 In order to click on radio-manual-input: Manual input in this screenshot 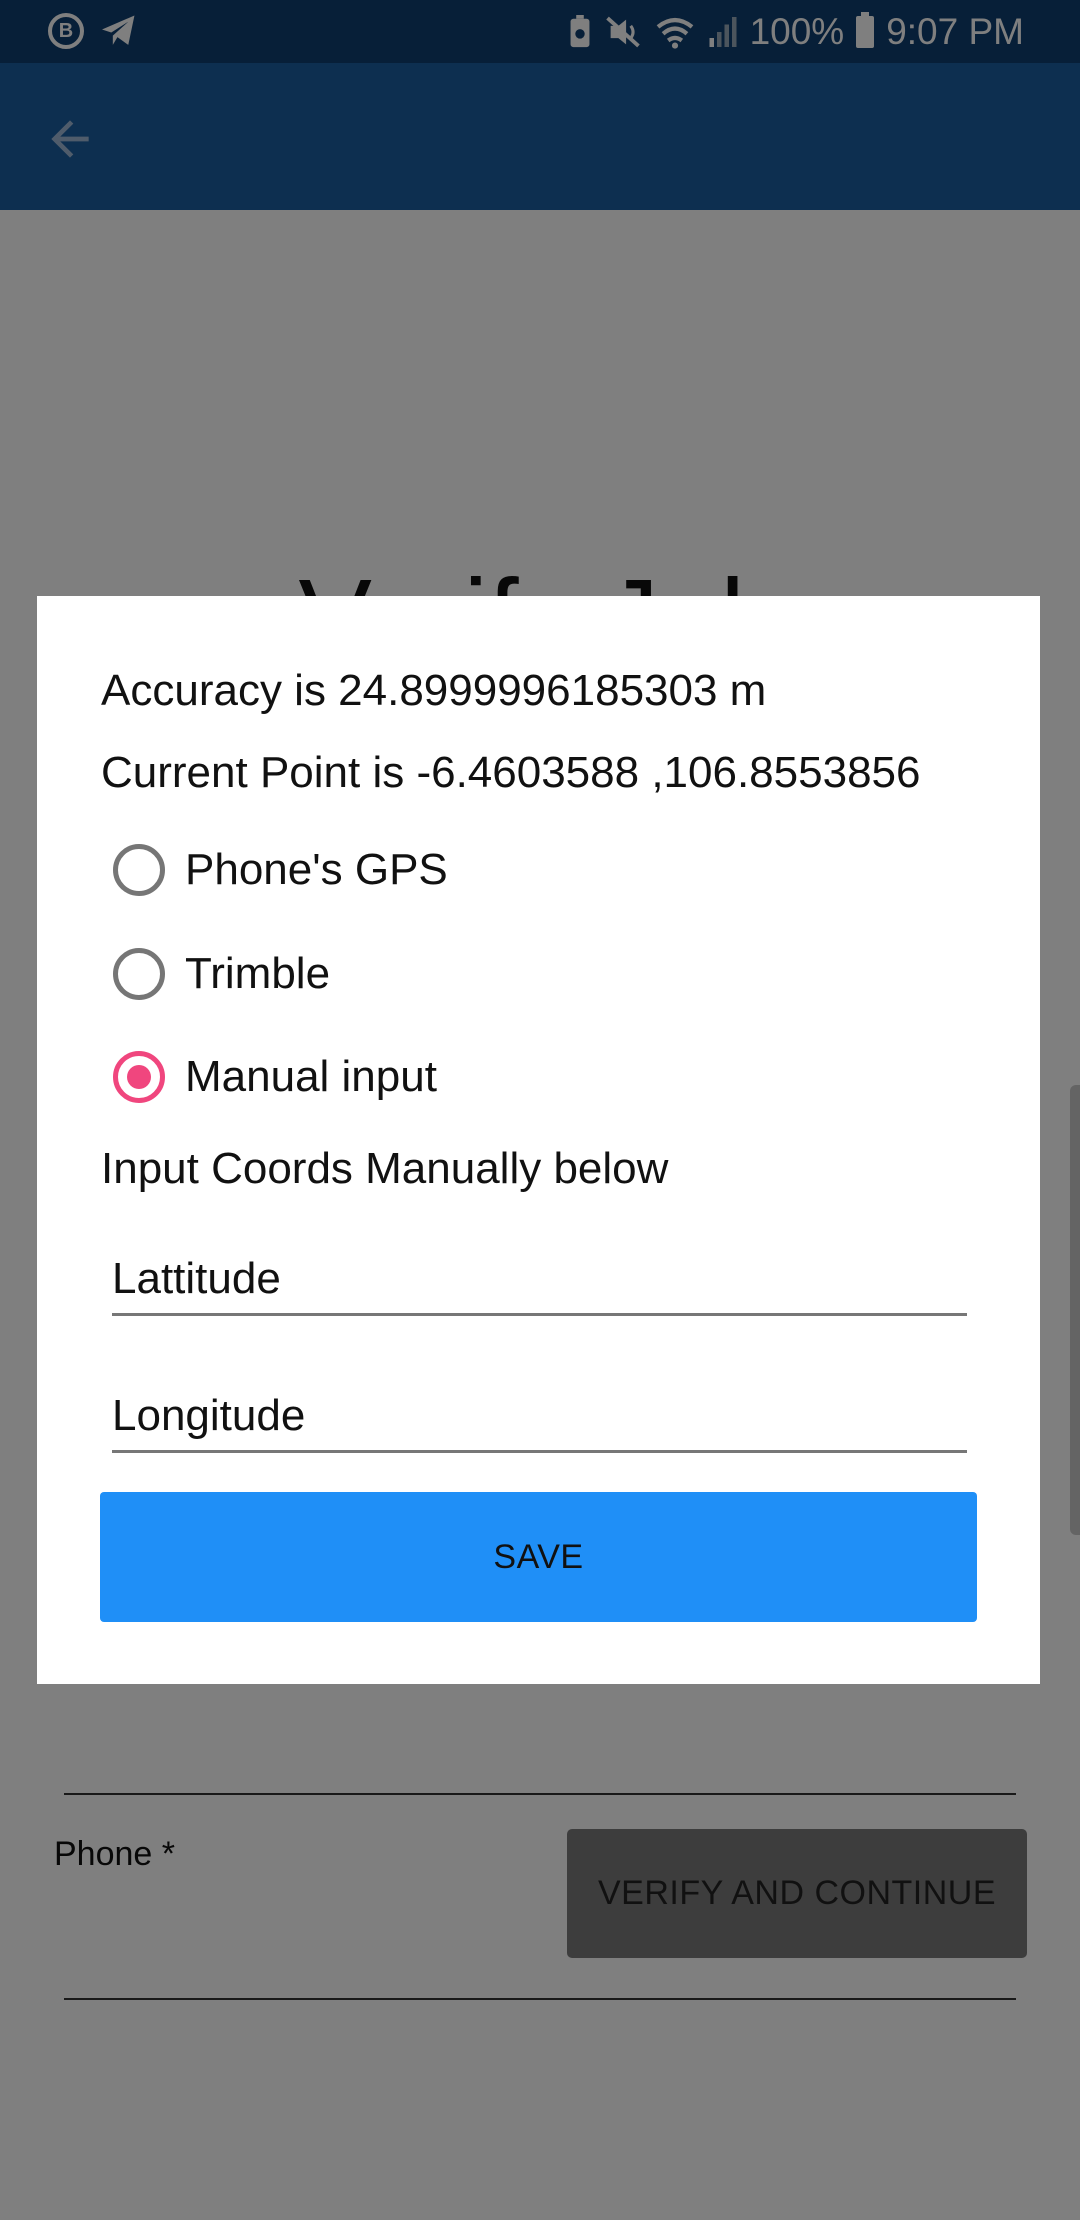, I will do `click(275, 1077)`.